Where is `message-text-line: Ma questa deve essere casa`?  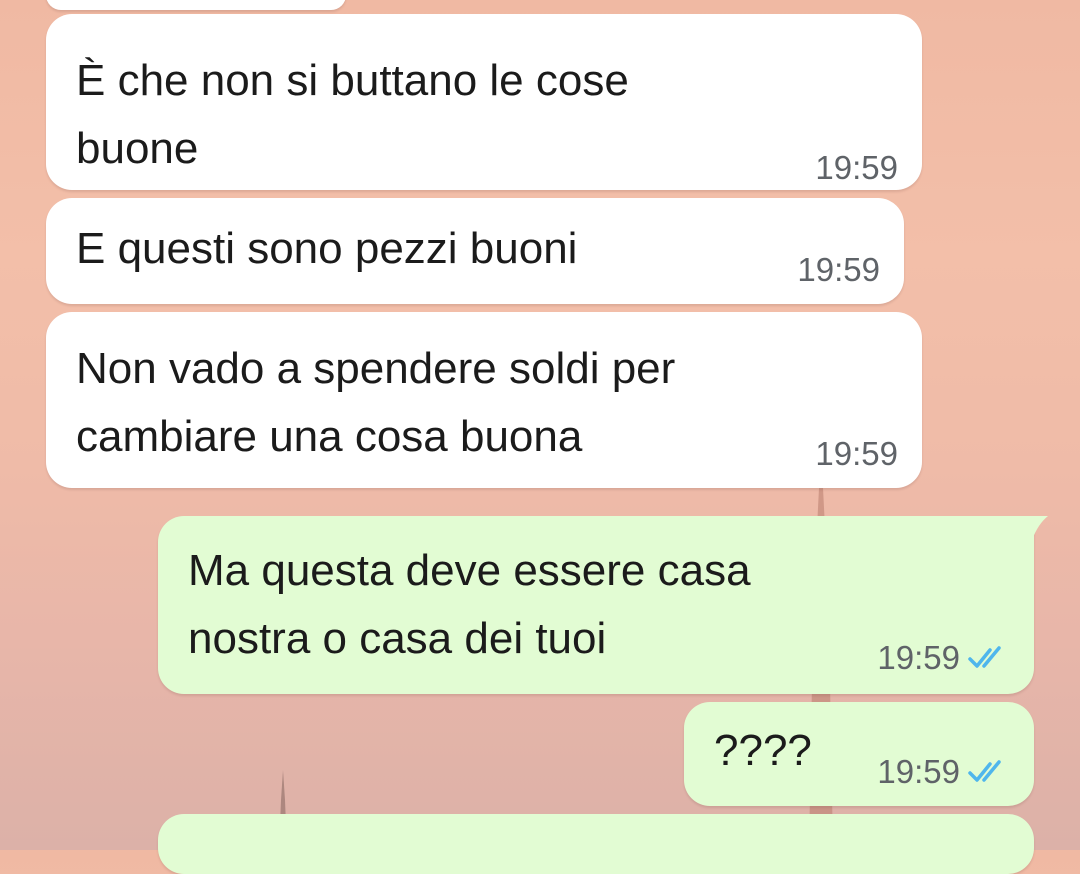 message-text-line: Ma questa deve essere casa is located at coordinates (469, 570).